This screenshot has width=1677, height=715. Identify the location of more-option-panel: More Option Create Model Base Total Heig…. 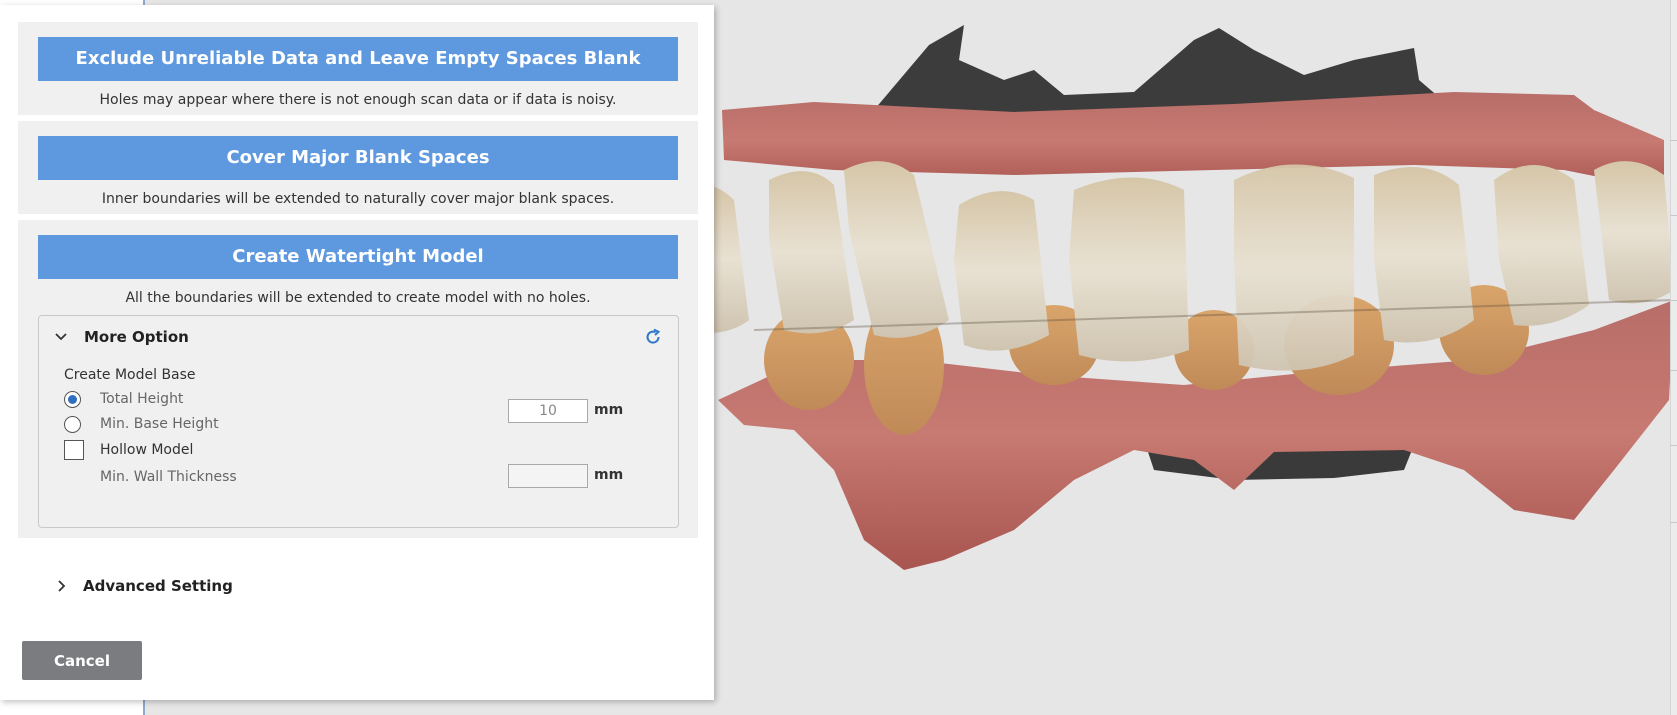
(358, 421).